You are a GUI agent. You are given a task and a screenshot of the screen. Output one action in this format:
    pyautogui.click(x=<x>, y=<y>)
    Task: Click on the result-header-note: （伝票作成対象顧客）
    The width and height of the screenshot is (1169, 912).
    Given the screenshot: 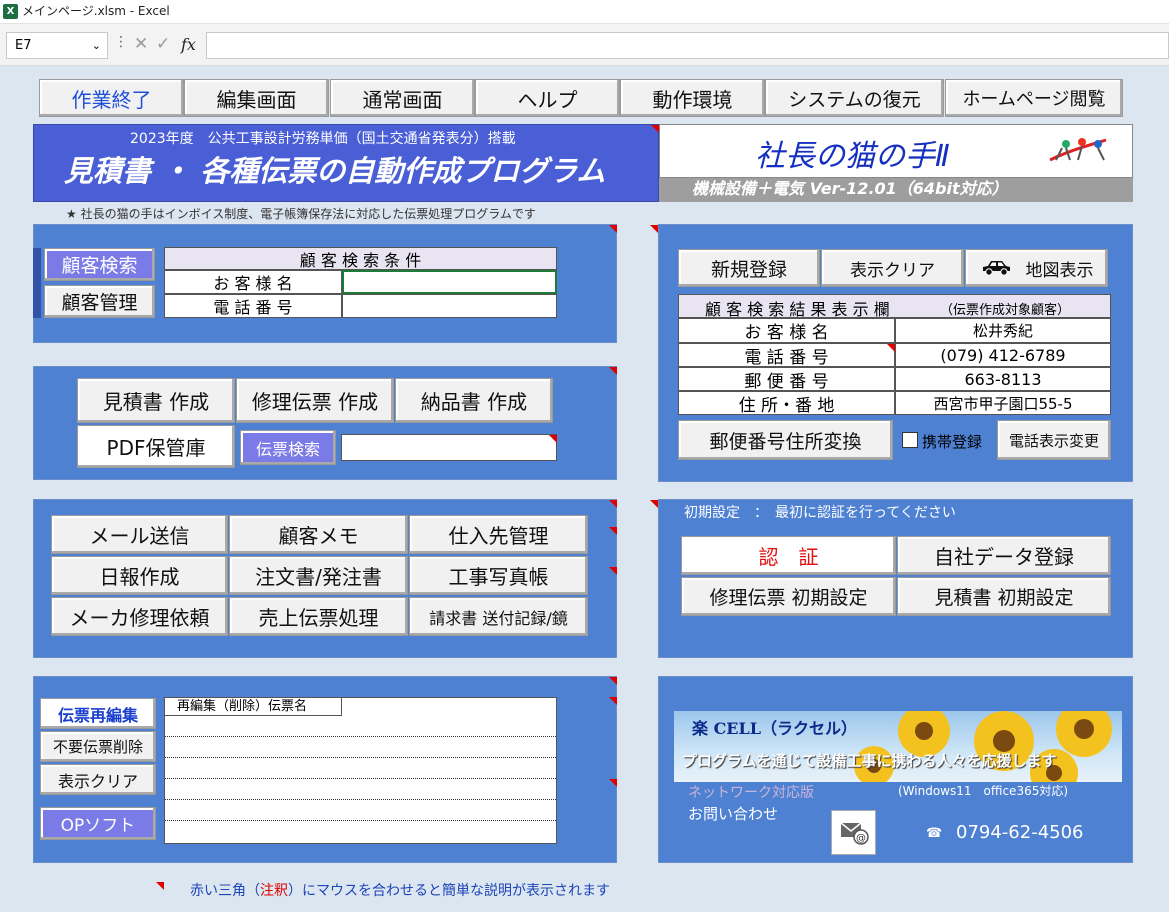 What is the action you would take?
    pyautogui.click(x=1005, y=310)
    